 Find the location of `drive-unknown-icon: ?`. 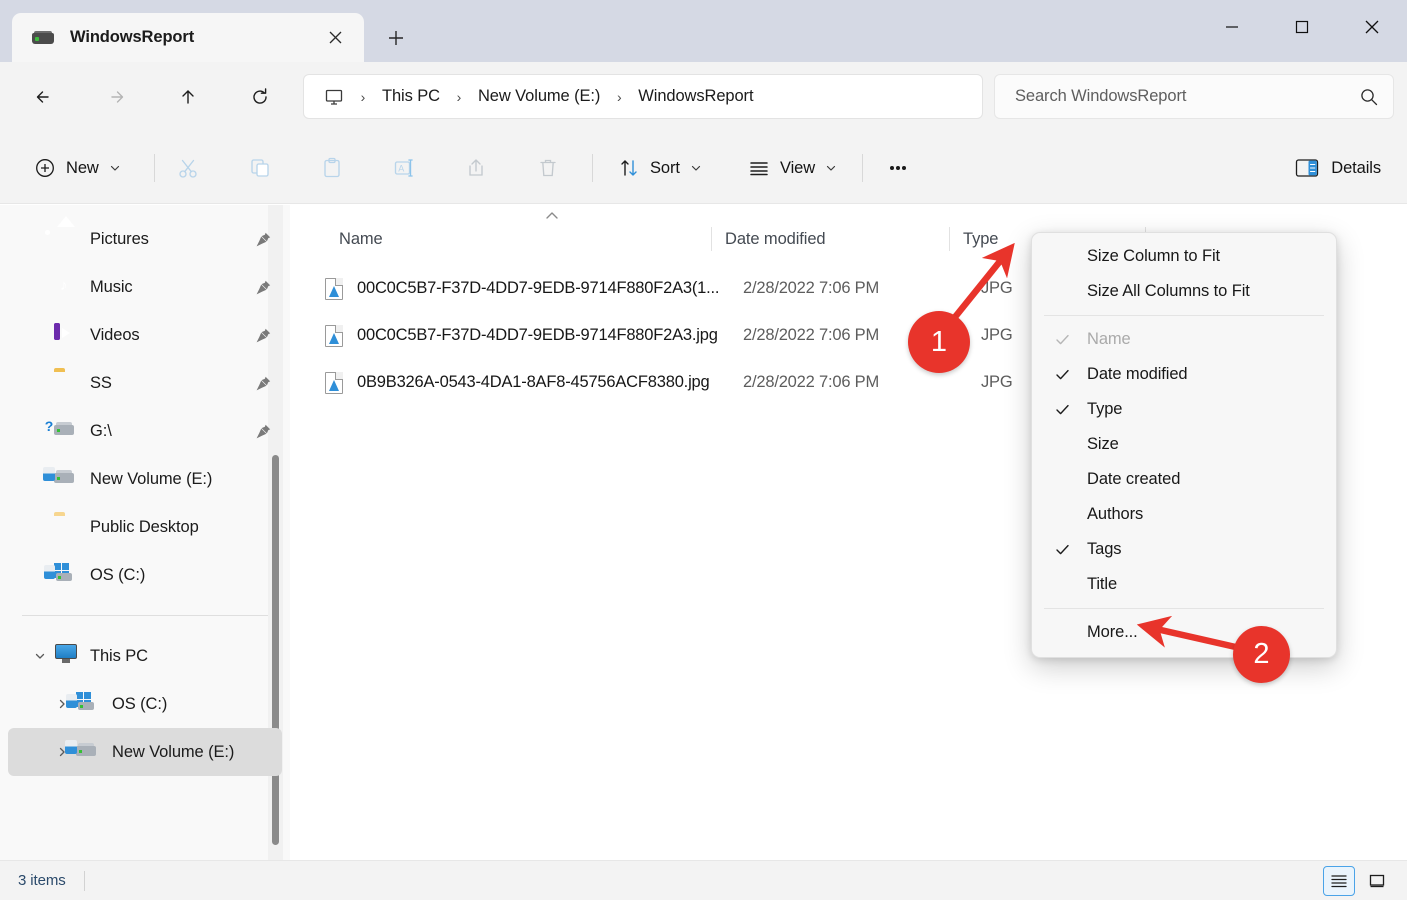

drive-unknown-icon: ? is located at coordinates (61, 431).